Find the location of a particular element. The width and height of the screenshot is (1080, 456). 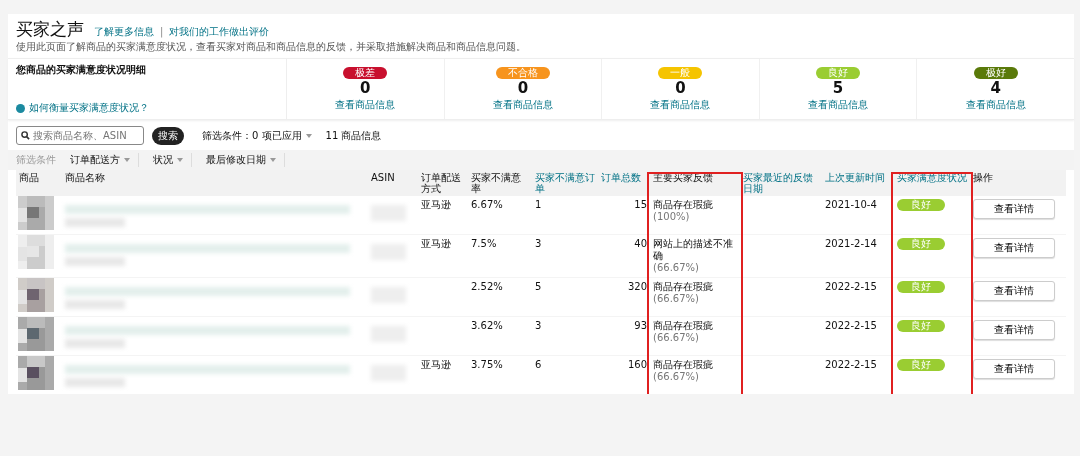

table-cell: 6.67% is located at coordinates (487, 204).